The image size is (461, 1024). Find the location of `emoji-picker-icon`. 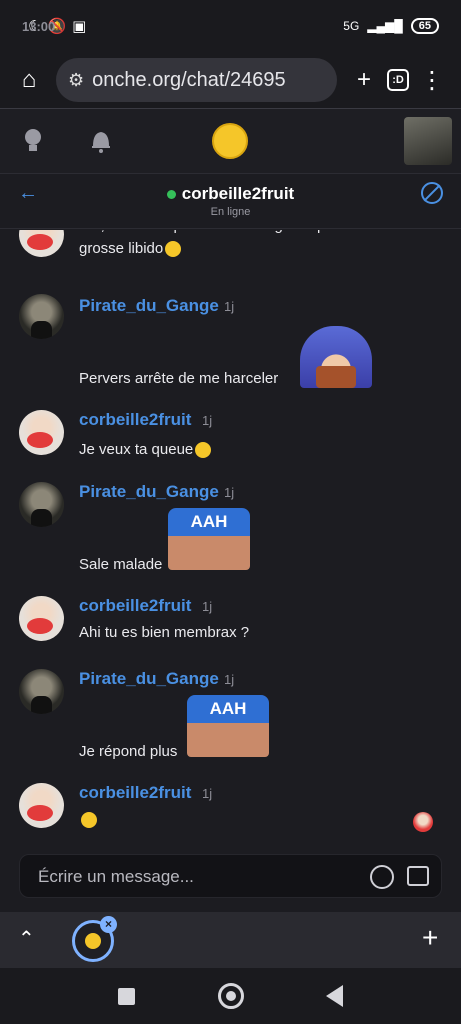

emoji-picker-icon is located at coordinates (382, 877).